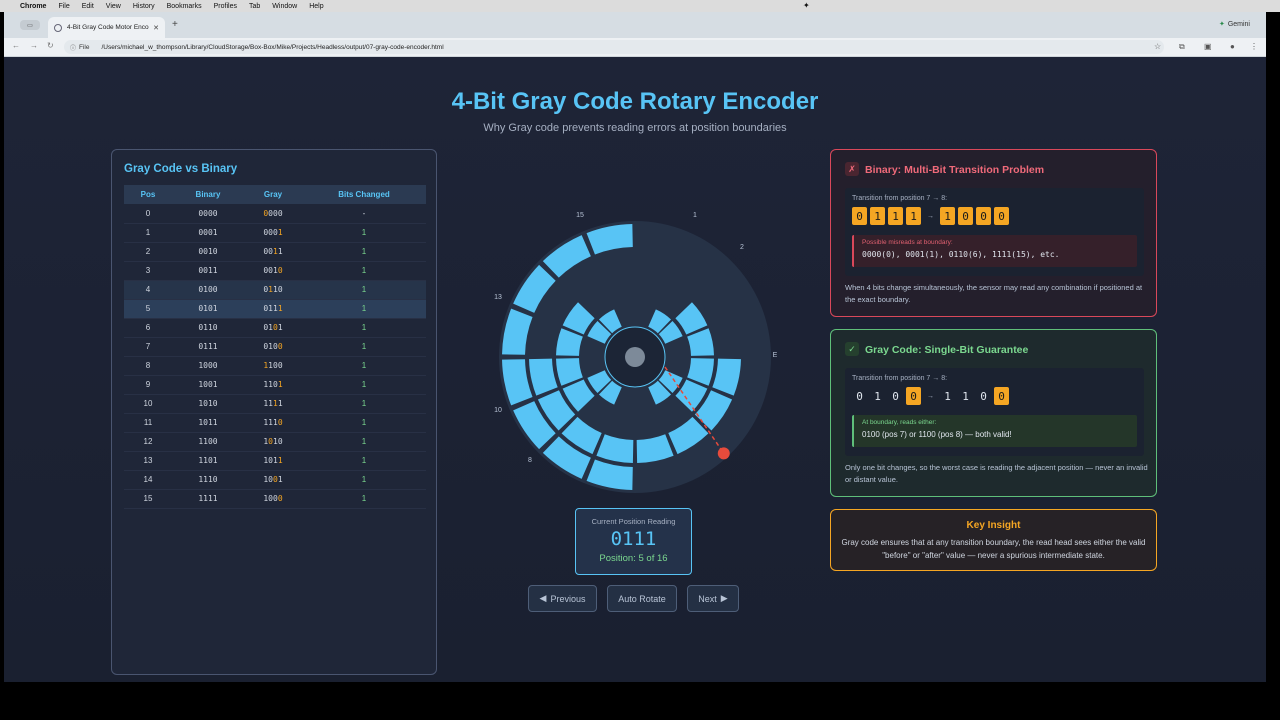 Image resolution: width=1280 pixels, height=720 pixels. Describe the element at coordinates (316, 6) in the screenshot. I see `menu-help: Help` at that location.